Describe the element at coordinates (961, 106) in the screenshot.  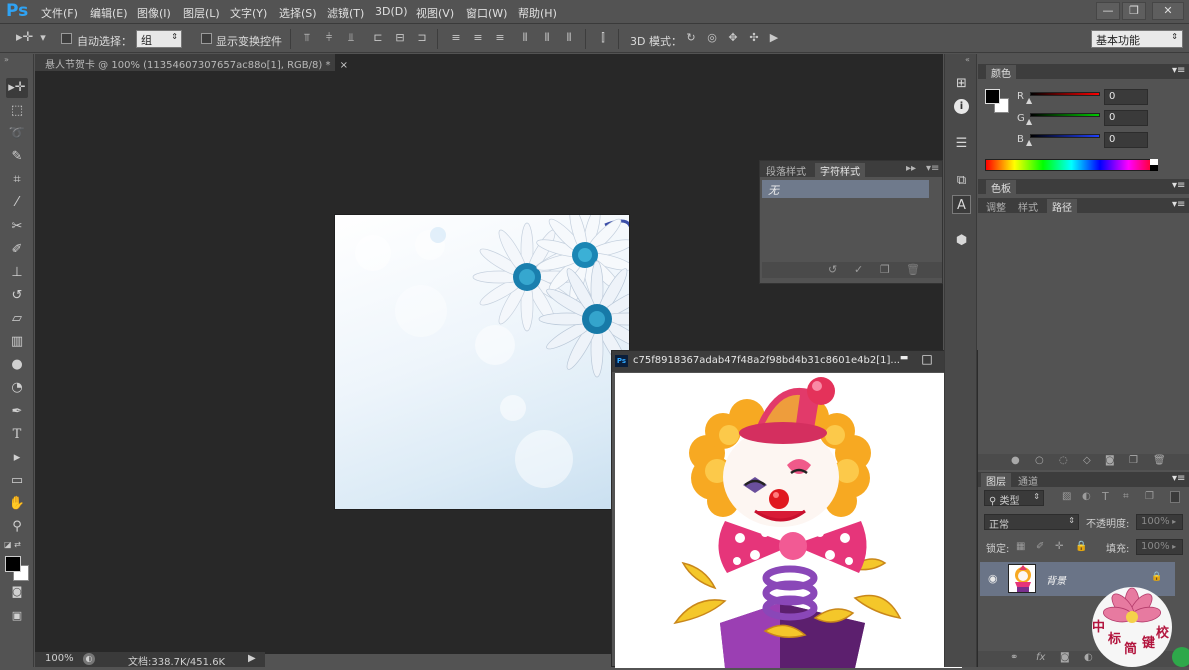
I see `info-icon: i` at that location.